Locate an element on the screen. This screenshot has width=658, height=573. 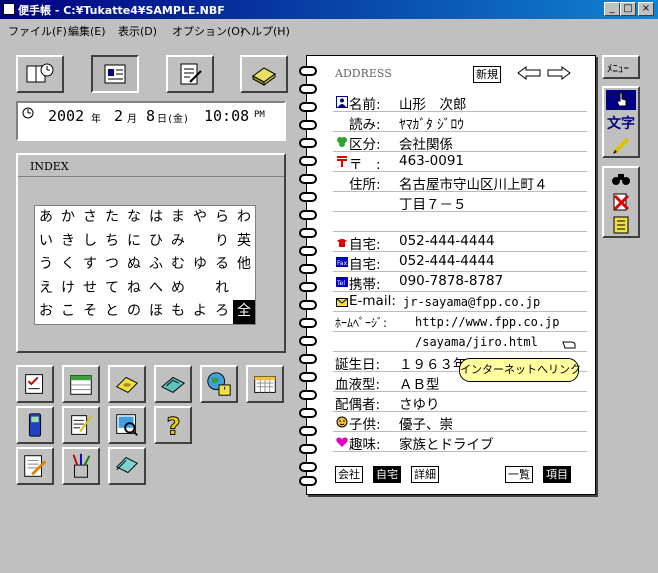
field-email: E-mail: jr-sayama@fpp.co.jp is located at coordinates (460, 302).